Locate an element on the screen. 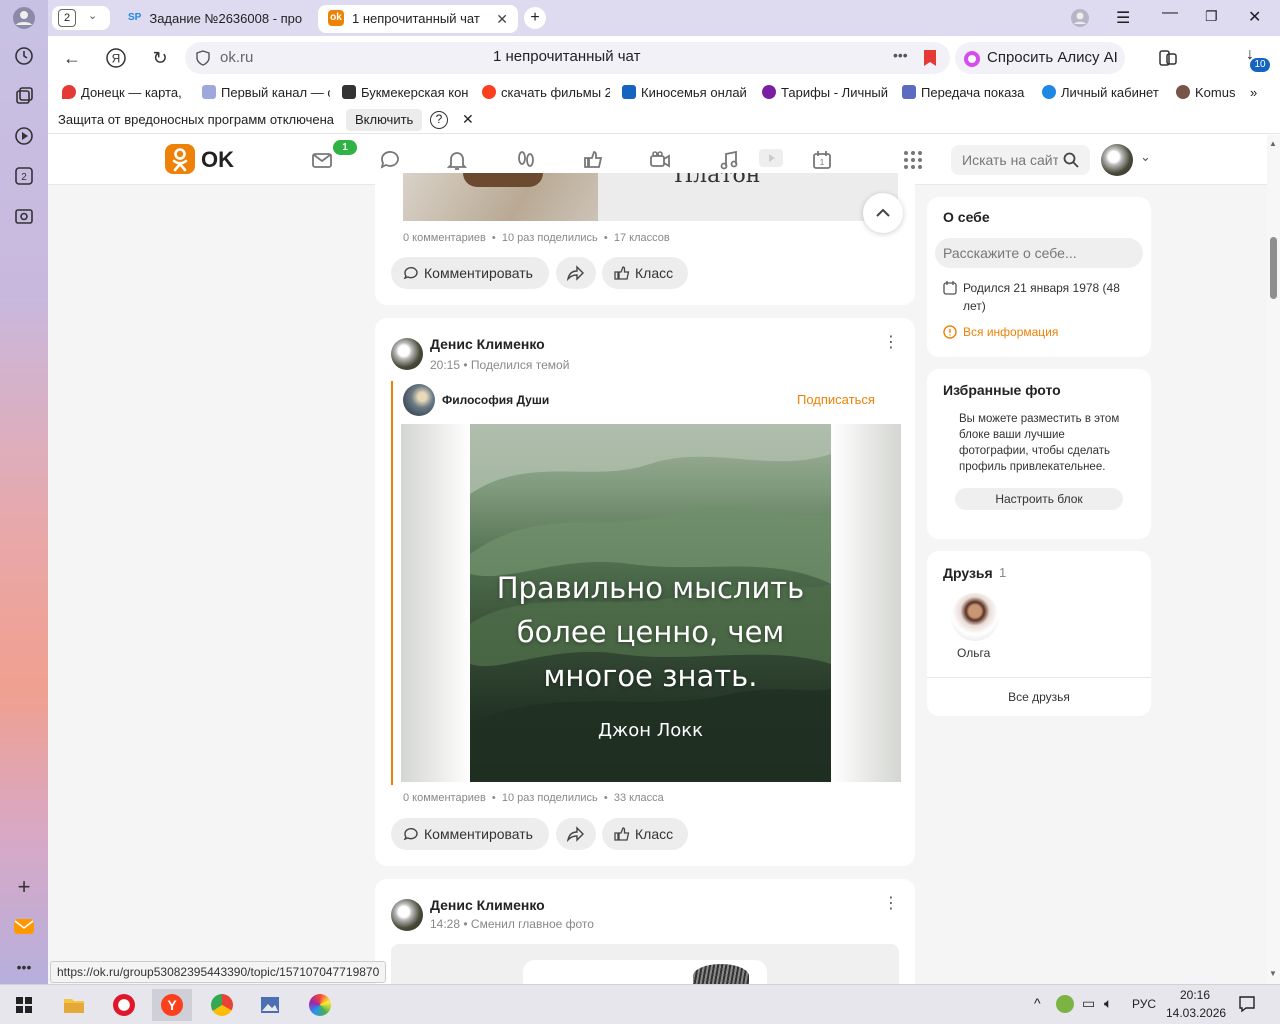 This screenshot has height=1024, width=1280. likes-icon is located at coordinates (594, 160).